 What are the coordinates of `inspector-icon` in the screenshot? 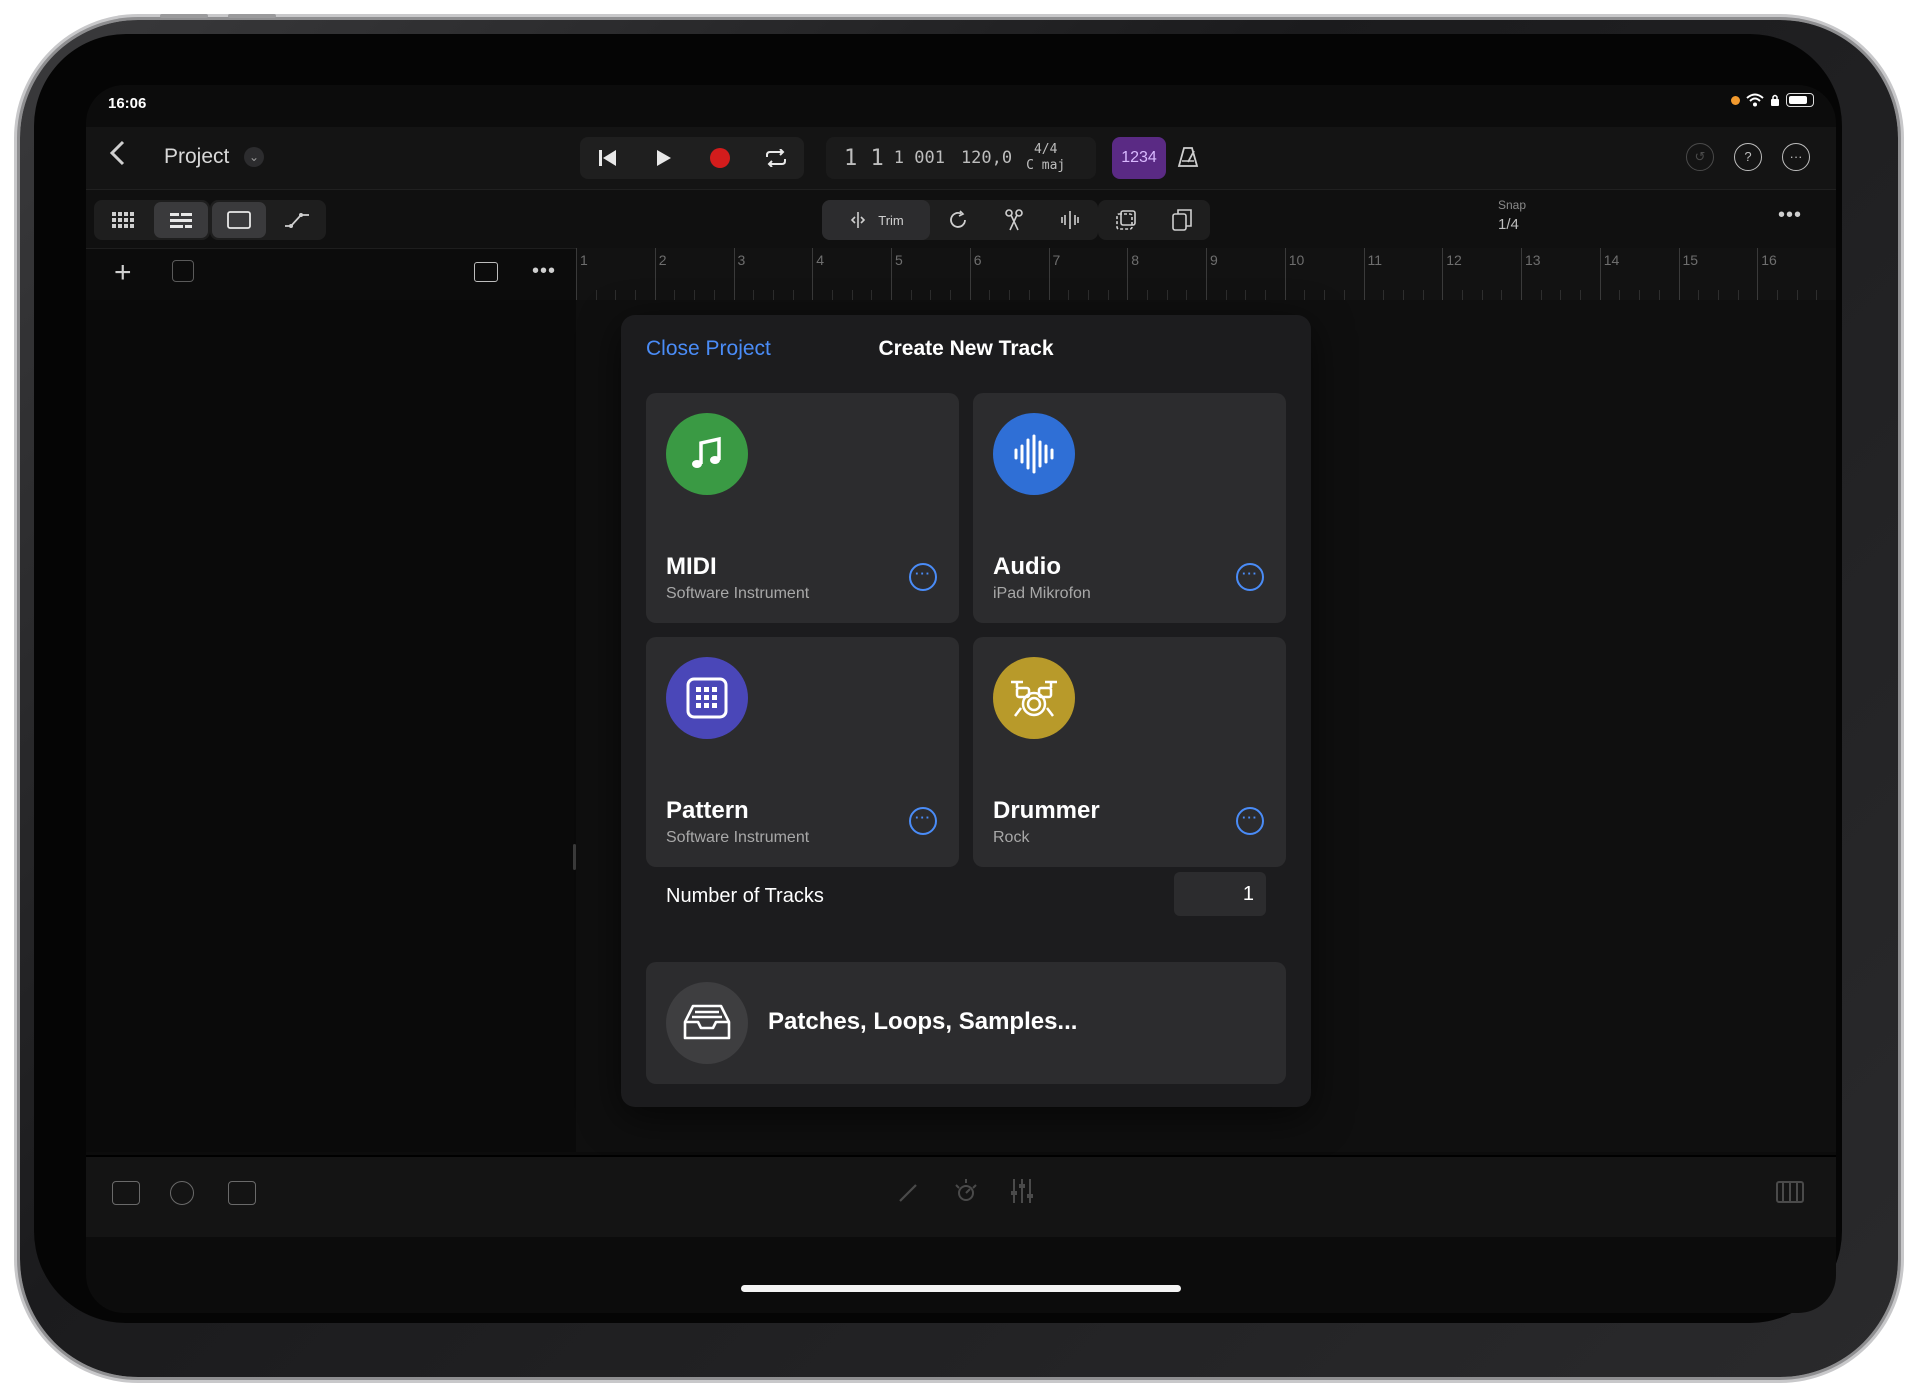 It's located at (242, 1193).